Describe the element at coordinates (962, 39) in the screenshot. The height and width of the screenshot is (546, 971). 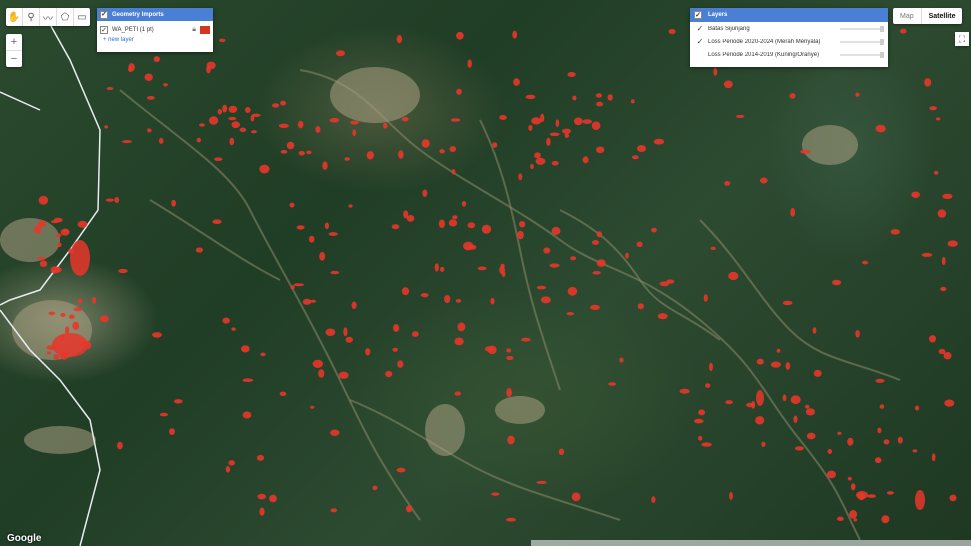
I see `fullscreen-icon: ⛶` at that location.